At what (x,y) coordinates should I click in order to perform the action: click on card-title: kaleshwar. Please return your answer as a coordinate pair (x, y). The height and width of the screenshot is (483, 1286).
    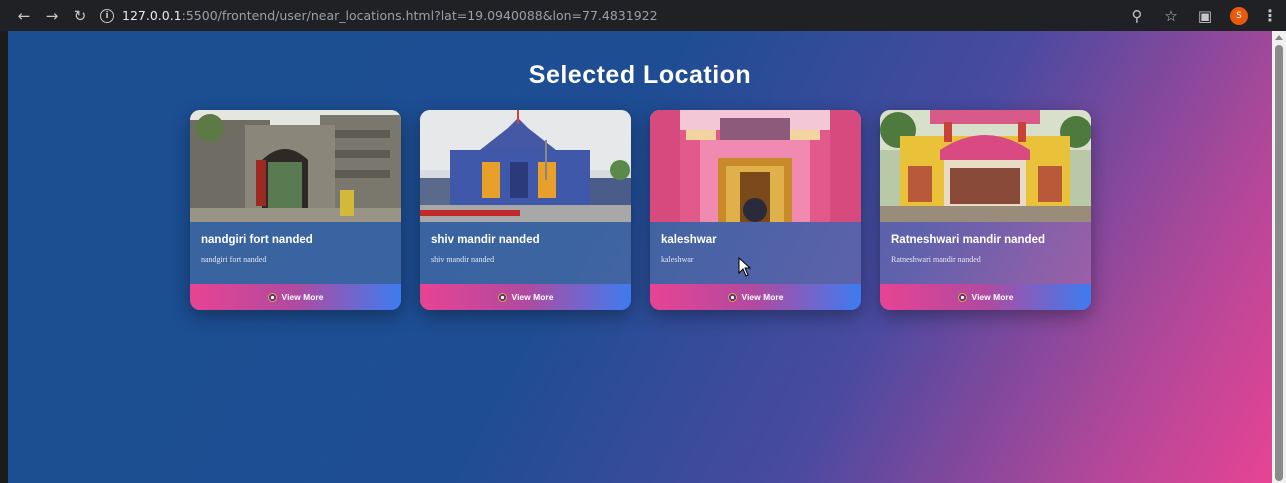
    Looking at the image, I should click on (689, 240).